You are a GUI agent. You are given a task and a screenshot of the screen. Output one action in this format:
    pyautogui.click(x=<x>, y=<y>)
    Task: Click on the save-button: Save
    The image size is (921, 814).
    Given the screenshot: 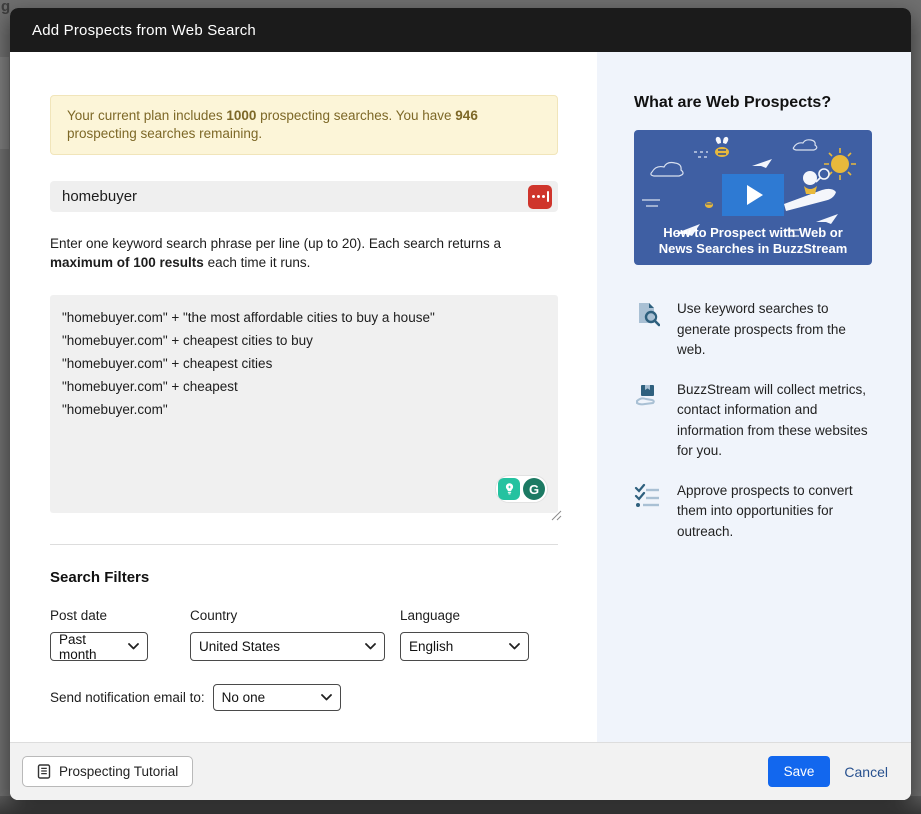 What is the action you would take?
    pyautogui.click(x=799, y=771)
    